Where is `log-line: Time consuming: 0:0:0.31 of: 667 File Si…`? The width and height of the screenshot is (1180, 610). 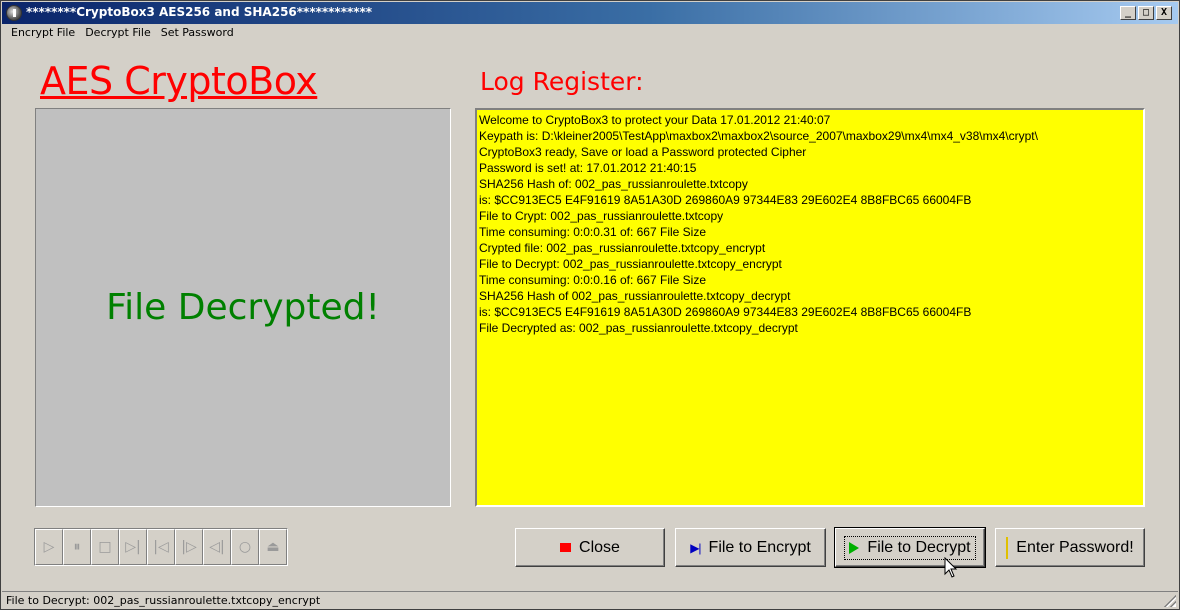
log-line: Time consuming: 0:0:0.31 of: 667 File Si… is located at coordinates (593, 232).